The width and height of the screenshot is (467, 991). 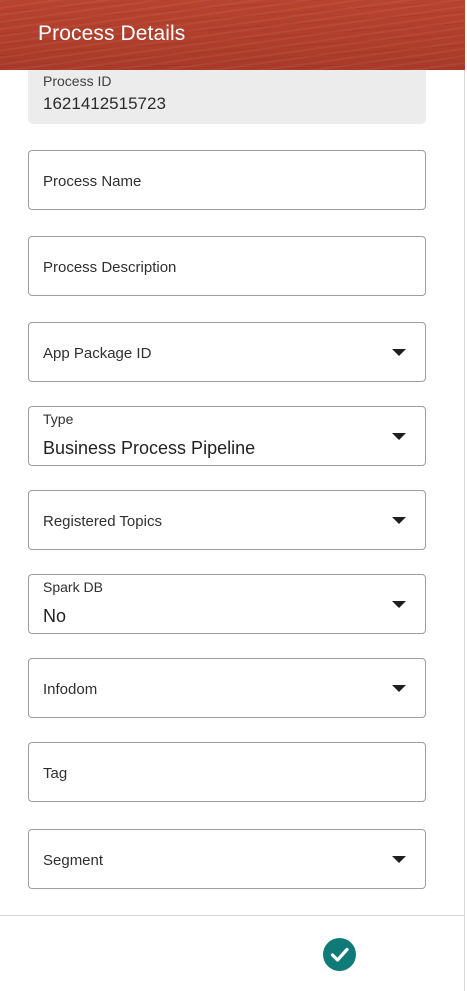 I want to click on app-package-id-placeholder: App Package ID, so click(x=97, y=353).